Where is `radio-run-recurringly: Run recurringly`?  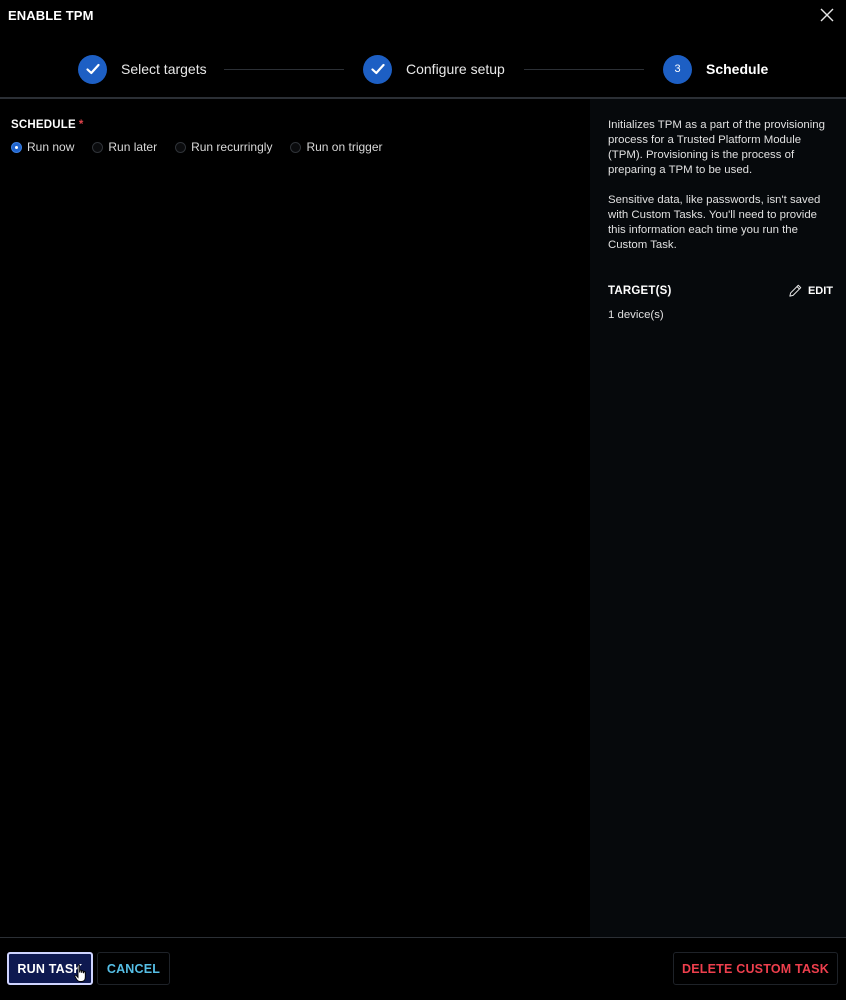
radio-run-recurringly: Run recurringly is located at coordinates (223, 147).